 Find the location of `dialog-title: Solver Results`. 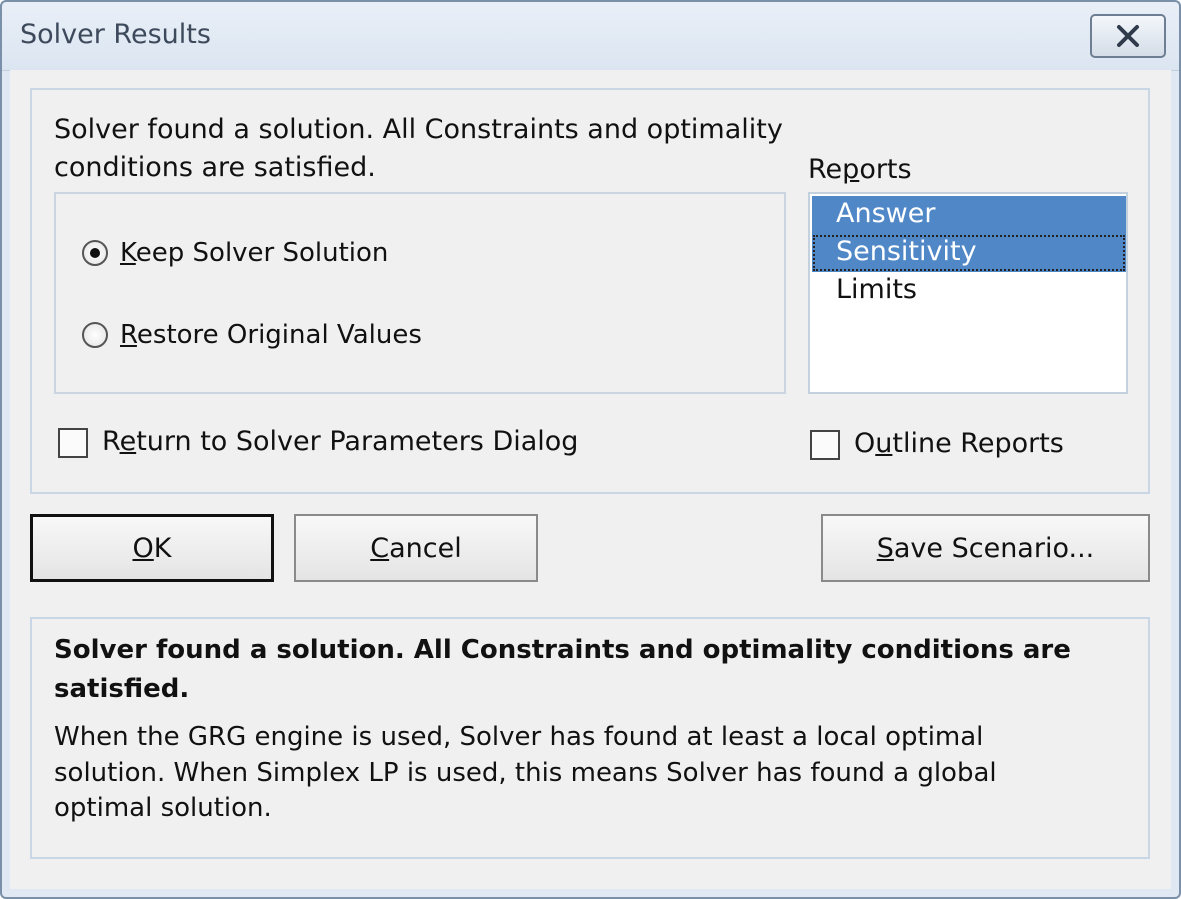

dialog-title: Solver Results is located at coordinates (115, 34).